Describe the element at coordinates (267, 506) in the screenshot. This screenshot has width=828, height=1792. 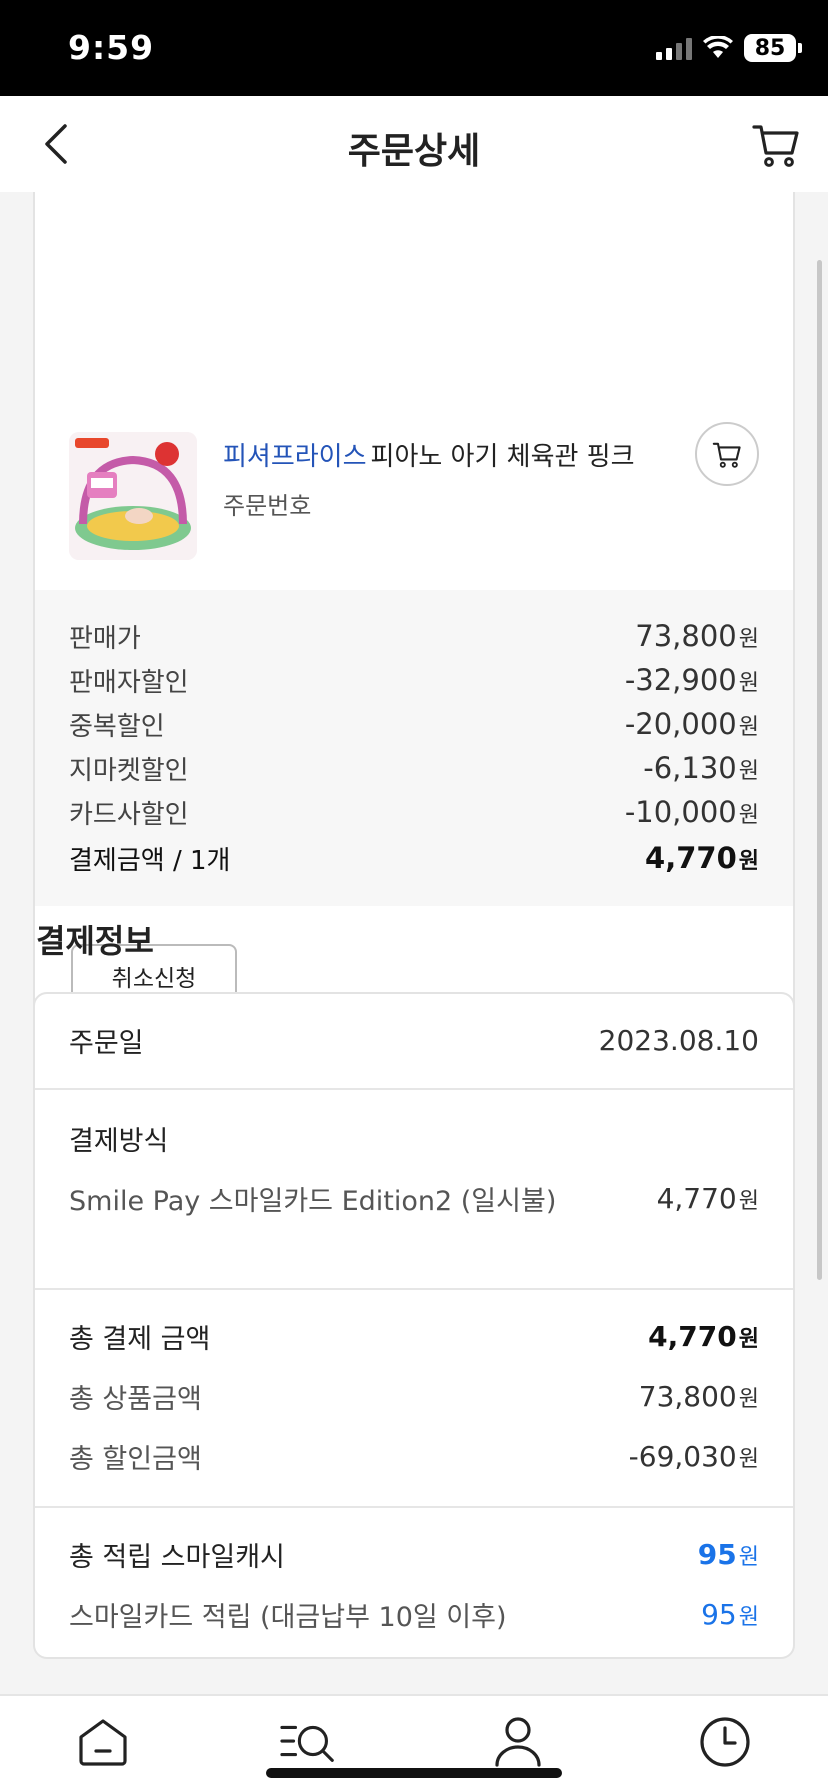
I see `order-number-label: 주문번호` at that location.